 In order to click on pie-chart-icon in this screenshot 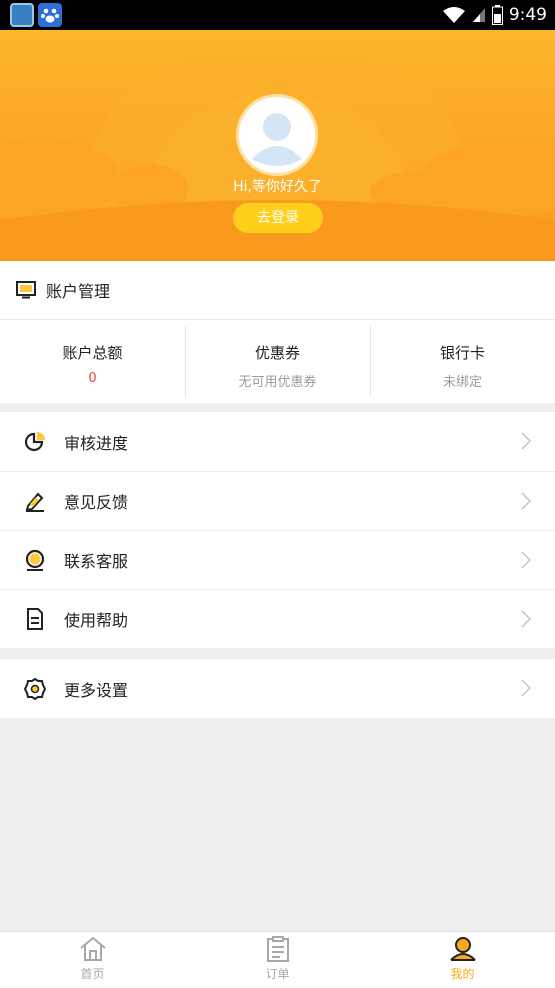, I will do `click(34, 441)`.